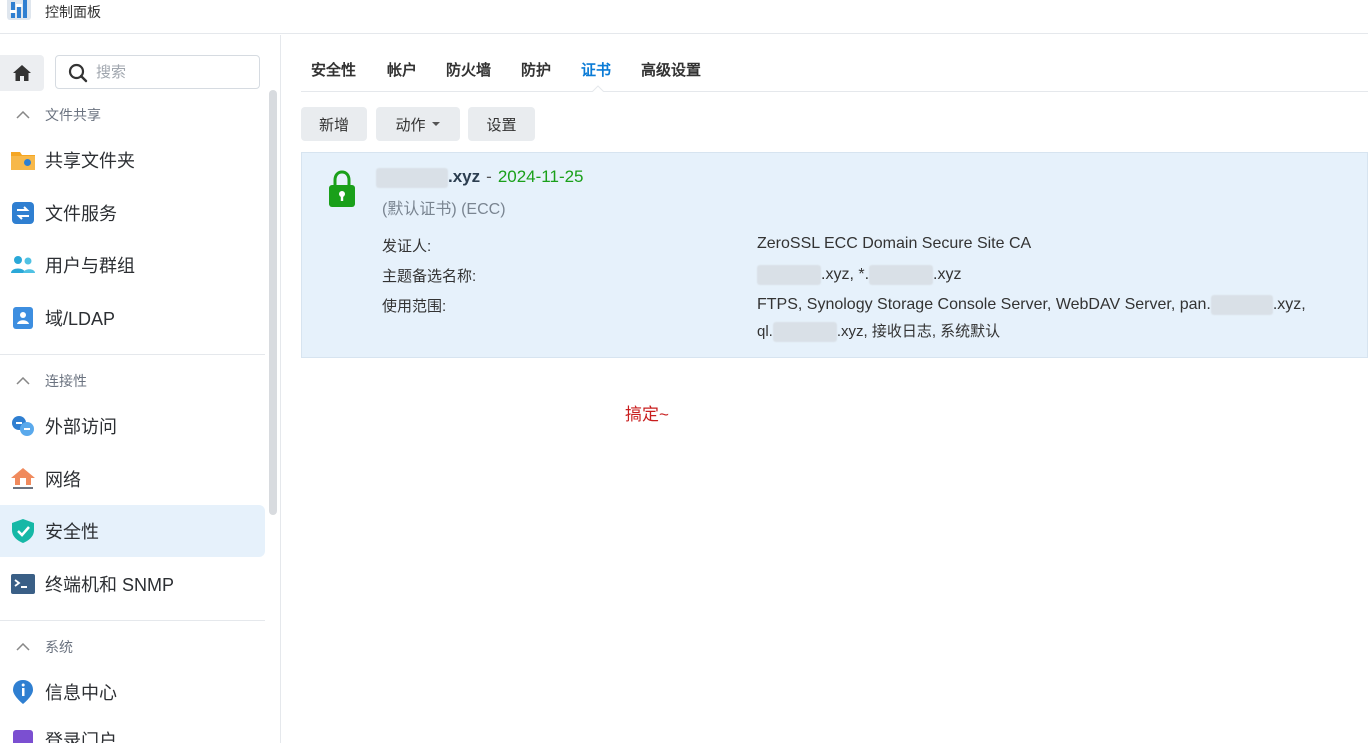 The width and height of the screenshot is (1368, 743). I want to click on annotation-text: 搞定~, so click(647, 414).